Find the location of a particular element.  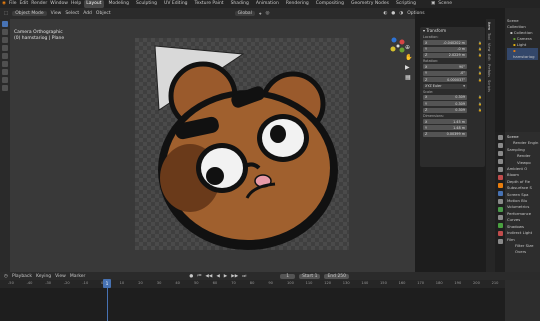

scene-name: Scene is located at coordinates (445, 4).